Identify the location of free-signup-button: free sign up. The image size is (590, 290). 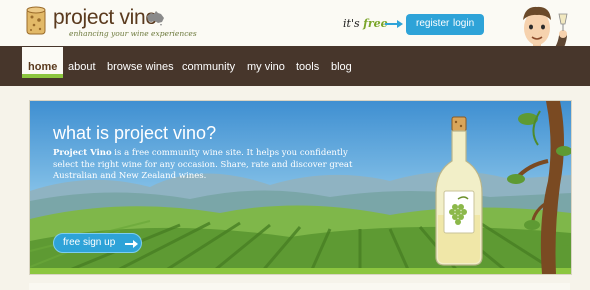
(97, 243).